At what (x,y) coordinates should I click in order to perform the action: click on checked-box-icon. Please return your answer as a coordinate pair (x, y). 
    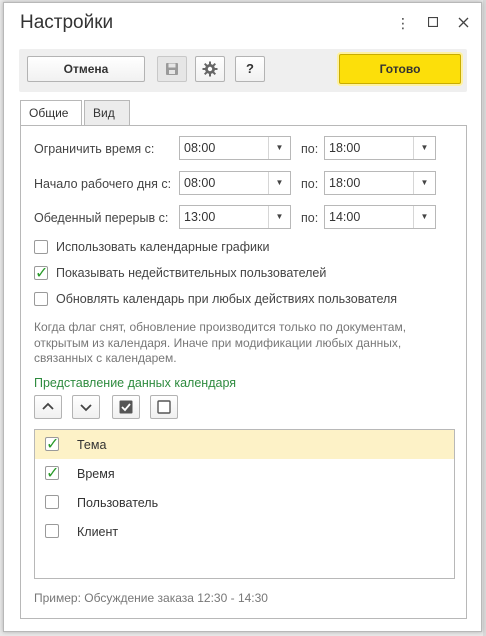
    Looking at the image, I should click on (126, 407).